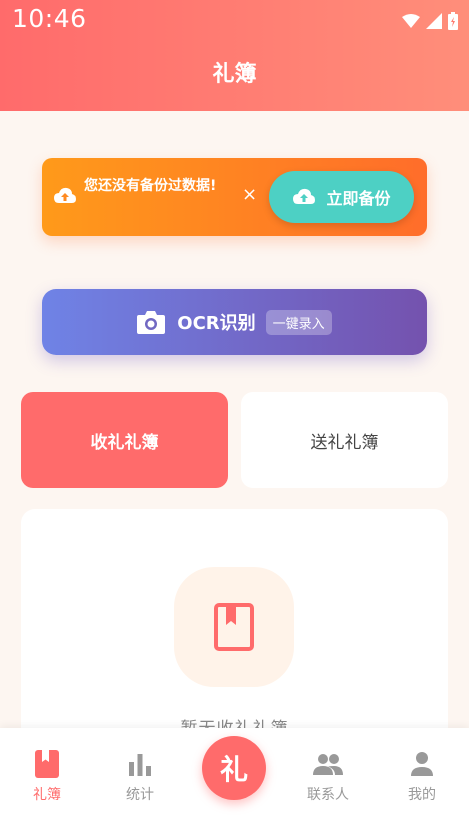  I want to click on close-icon: ×, so click(249, 194).